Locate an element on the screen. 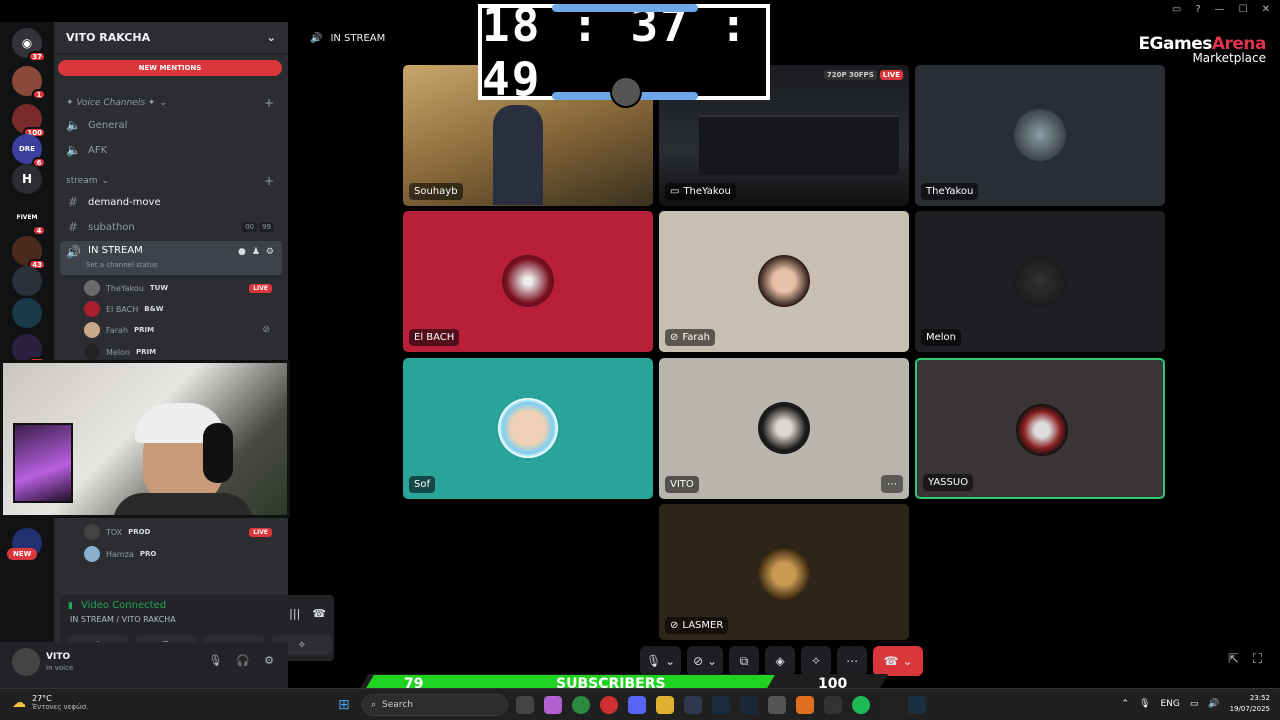 This screenshot has height=720, width=1280. connected-channel: IN STREAM / VITO RAKCHA is located at coordinates (123, 619).